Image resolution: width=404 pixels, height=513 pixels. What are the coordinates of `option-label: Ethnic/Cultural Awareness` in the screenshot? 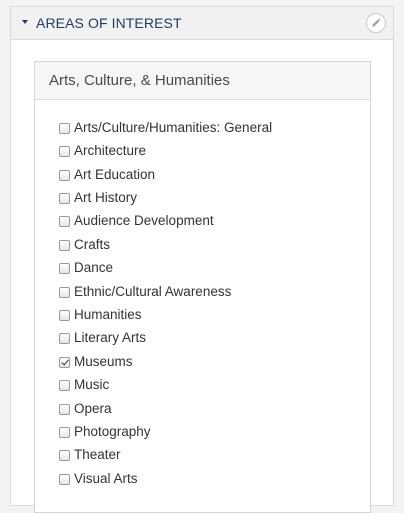 It's located at (153, 291).